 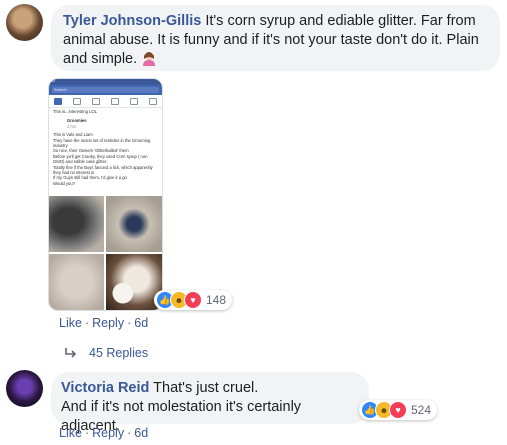 I want to click on woman-shrugging-emoji-icon, so click(x=149, y=59).